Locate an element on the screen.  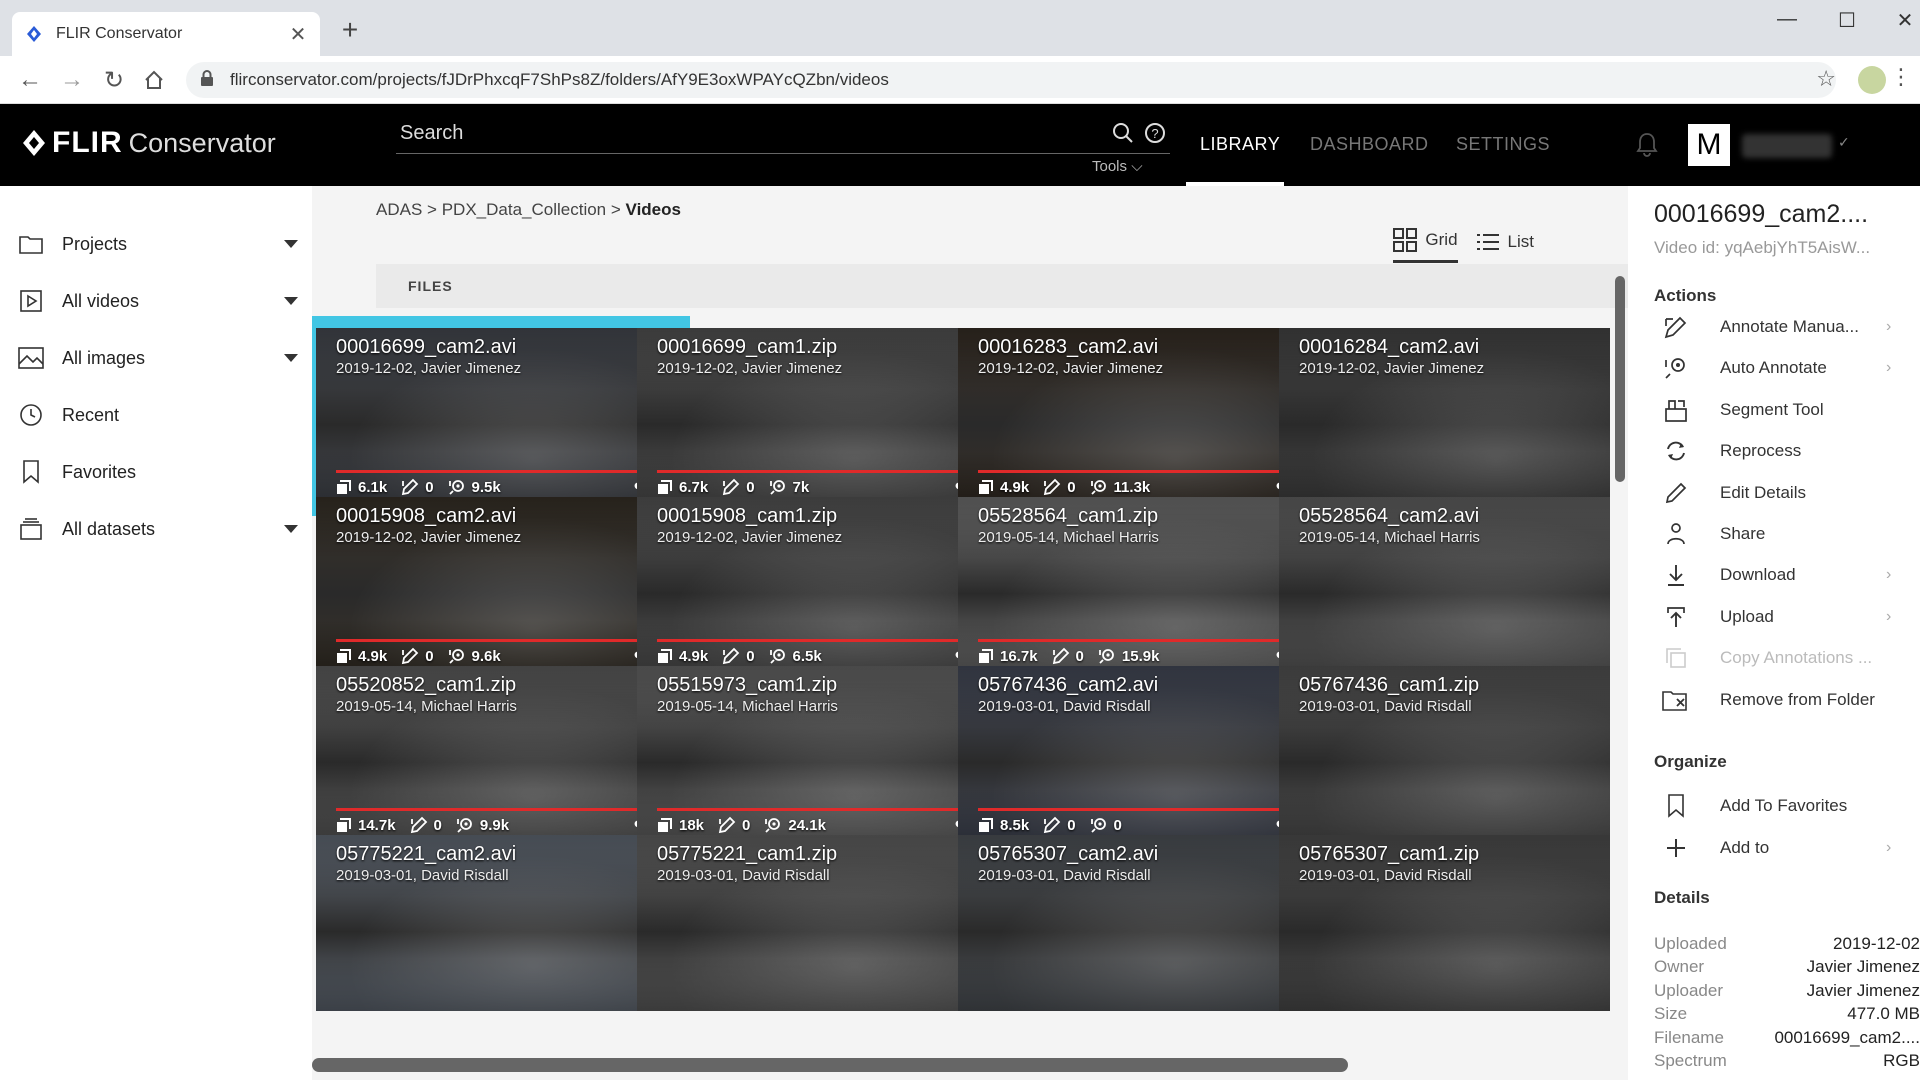
sidebar-item-favorites: Favorites is located at coordinates (156, 472).